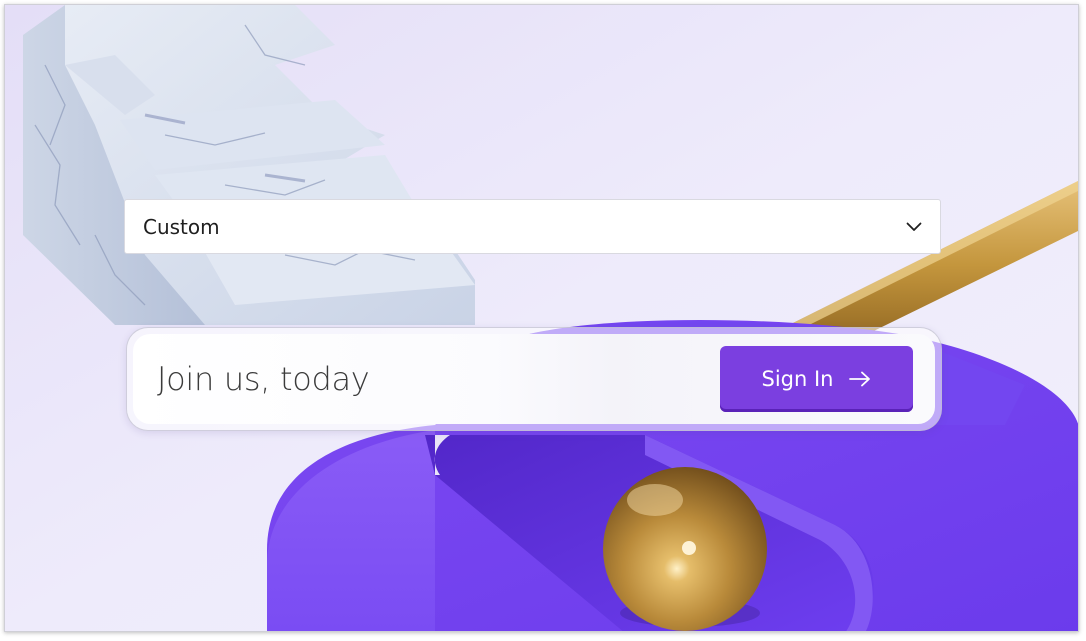 The height and width of the screenshot is (641, 1086). What do you see at coordinates (181, 226) in the screenshot?
I see `dropdown-selected-value: Custom` at bounding box center [181, 226].